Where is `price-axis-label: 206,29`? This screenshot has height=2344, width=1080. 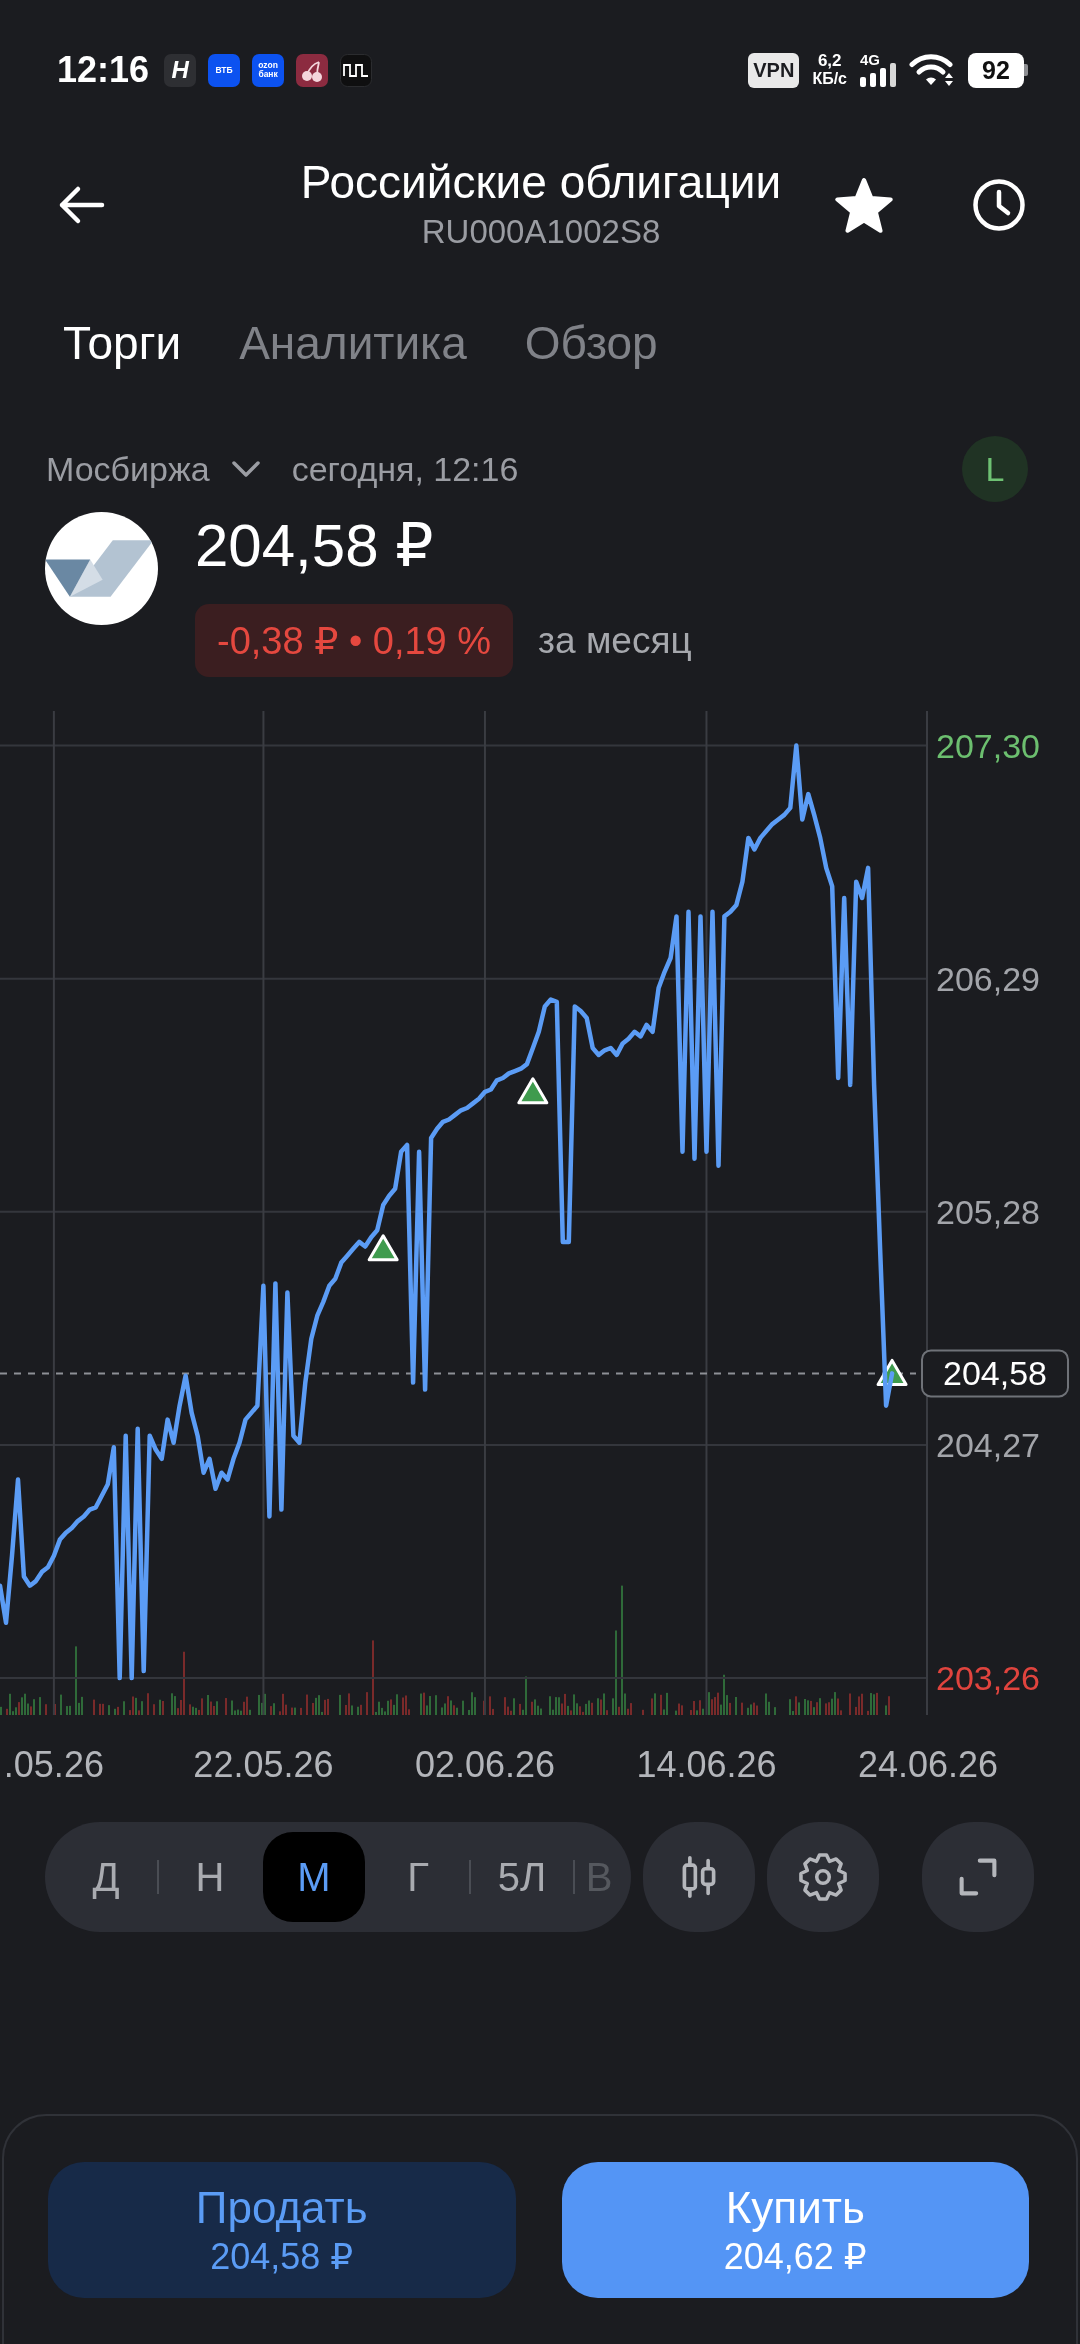 price-axis-label: 206,29 is located at coordinates (988, 978).